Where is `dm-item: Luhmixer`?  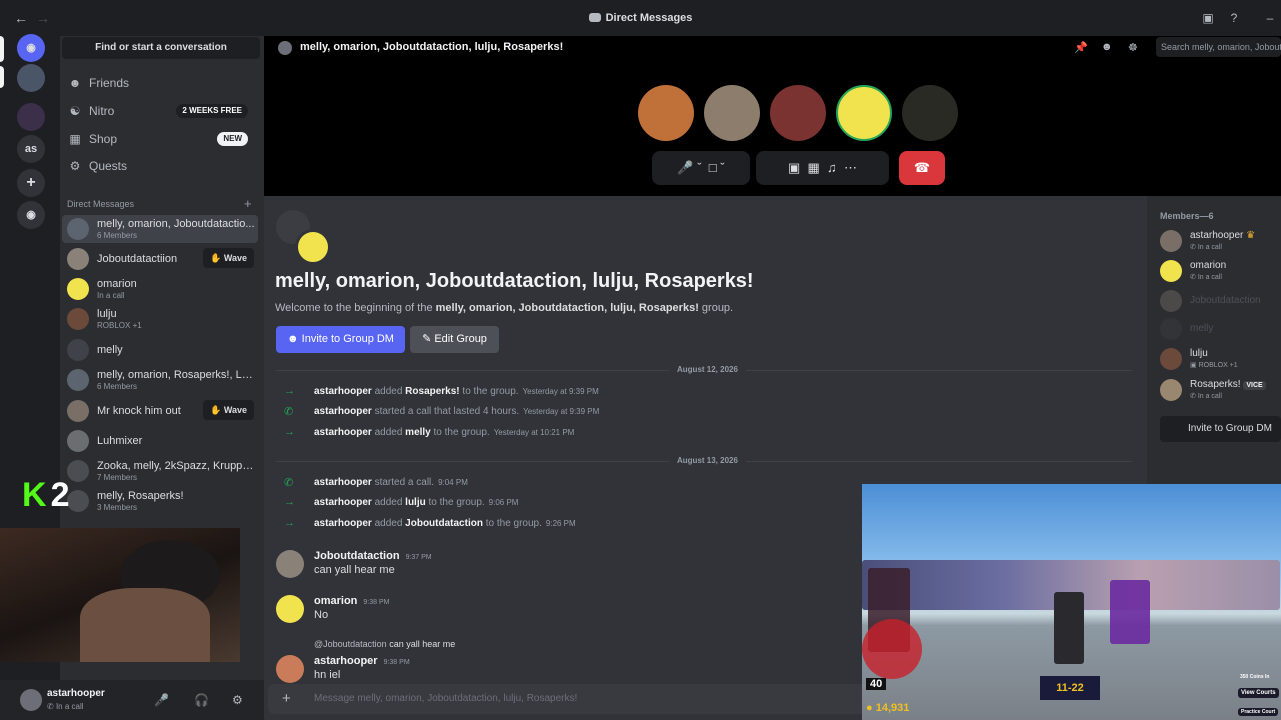
dm-item: Luhmixer is located at coordinates (160, 441).